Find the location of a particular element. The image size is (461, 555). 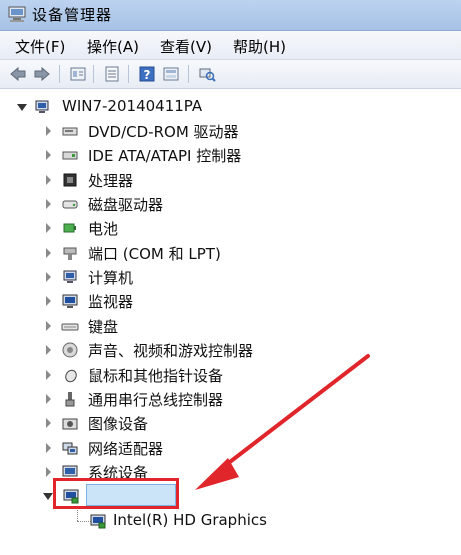

tree-root: WIN7-20140411PA is located at coordinates (239, 107).